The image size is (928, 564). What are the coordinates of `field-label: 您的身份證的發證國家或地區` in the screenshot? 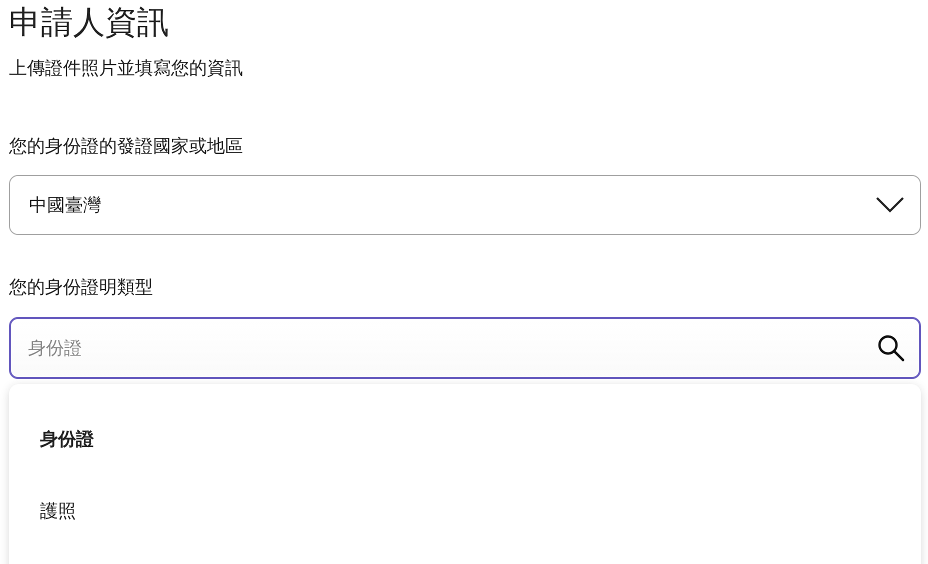 It's located at (126, 147).